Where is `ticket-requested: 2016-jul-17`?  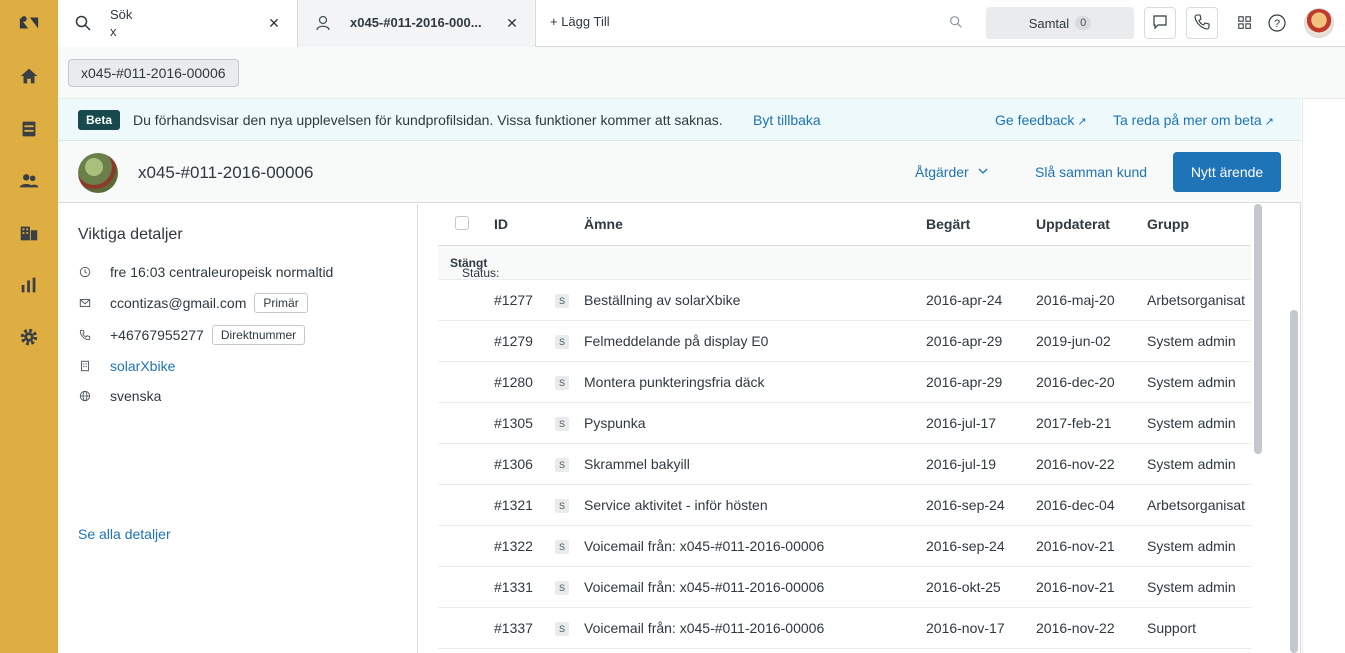 ticket-requested: 2016-jul-17 is located at coordinates (961, 423).